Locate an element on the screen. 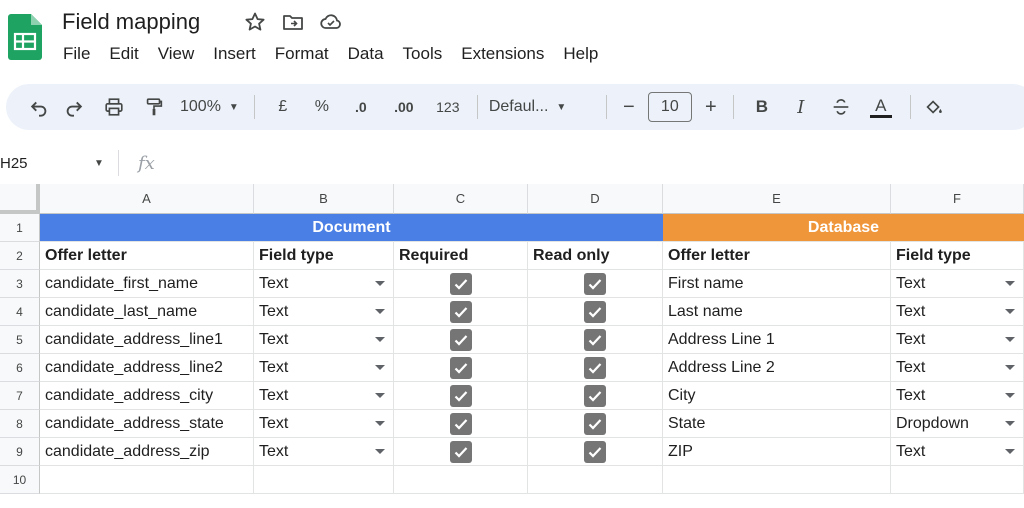 Image resolution: width=1024 pixels, height=508 pixels. fill-color-icon is located at coordinates (934, 107).